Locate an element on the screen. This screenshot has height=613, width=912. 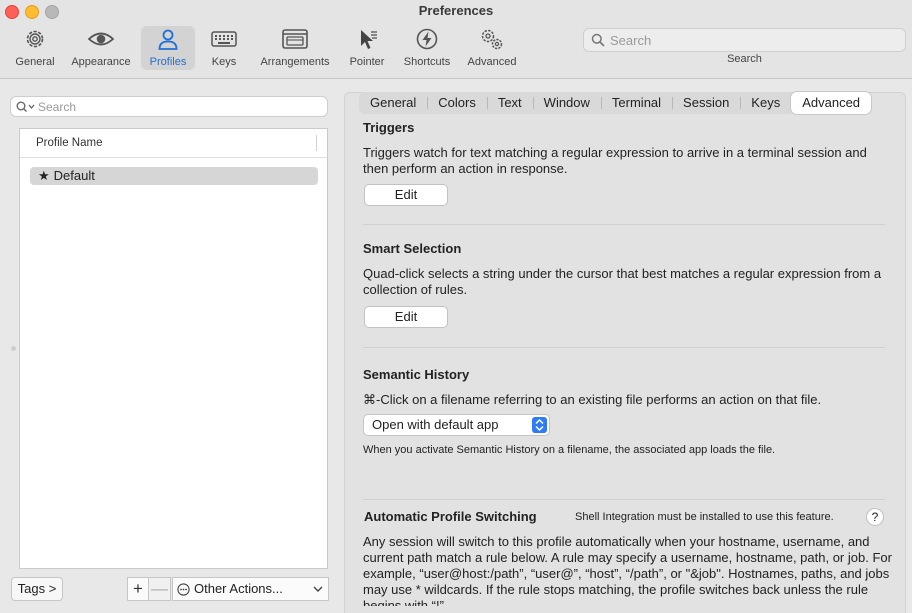
eye-icon is located at coordinates (101, 39).